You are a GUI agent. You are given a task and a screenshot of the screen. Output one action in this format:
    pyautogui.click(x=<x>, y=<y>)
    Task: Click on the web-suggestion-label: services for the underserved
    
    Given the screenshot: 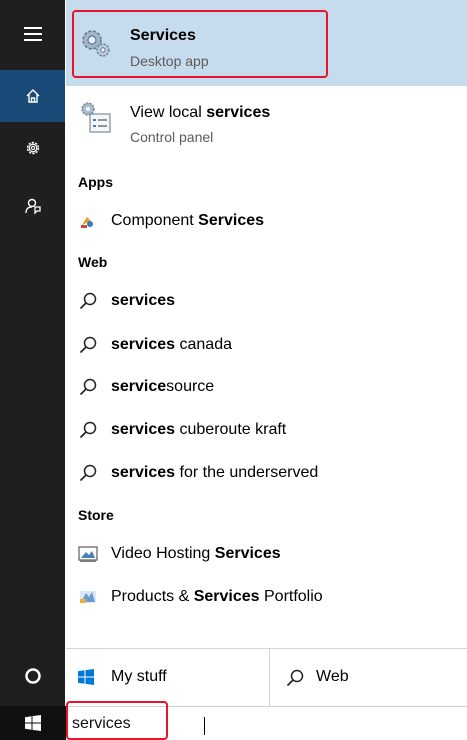 What is the action you would take?
    pyautogui.click(x=214, y=473)
    